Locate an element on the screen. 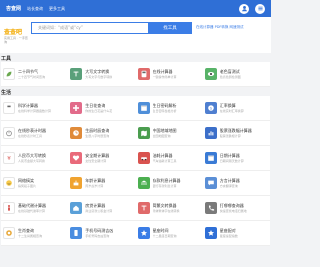 The height and width of the screenshot is (267, 320). mobile-icon is located at coordinates (76, 233).